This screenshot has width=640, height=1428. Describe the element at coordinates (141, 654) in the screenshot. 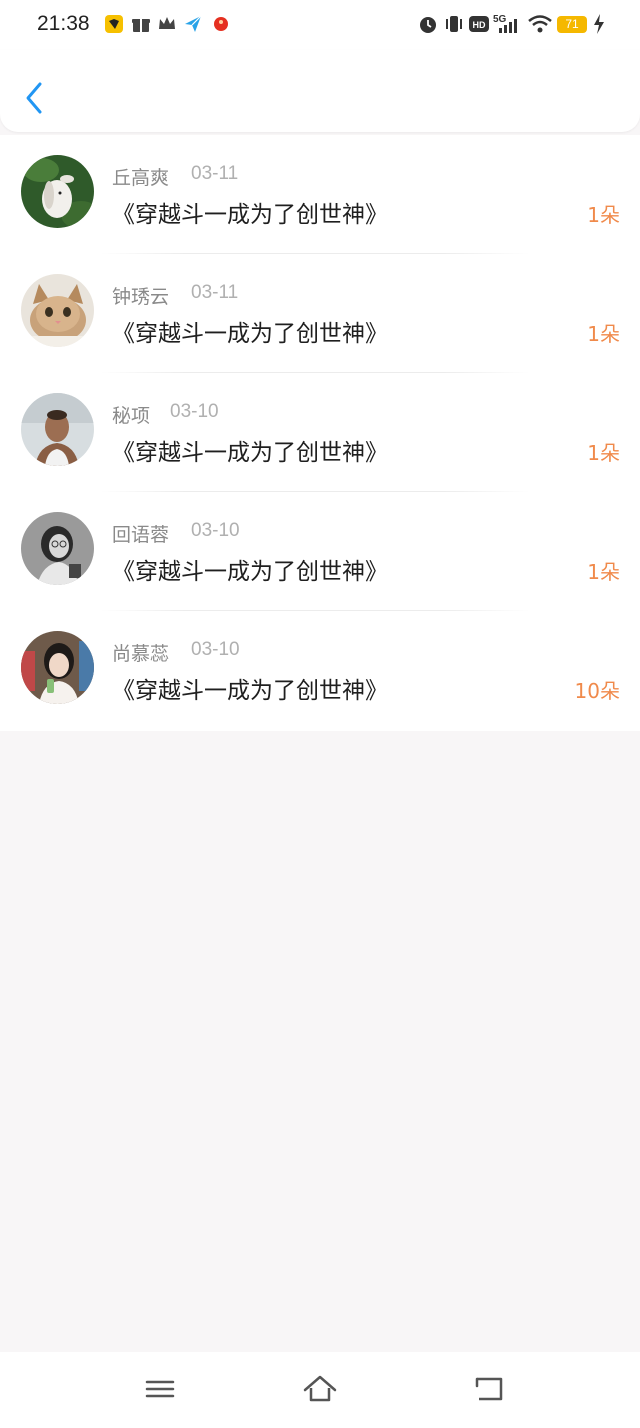

I see `sender-name: 尚慕蕊` at that location.